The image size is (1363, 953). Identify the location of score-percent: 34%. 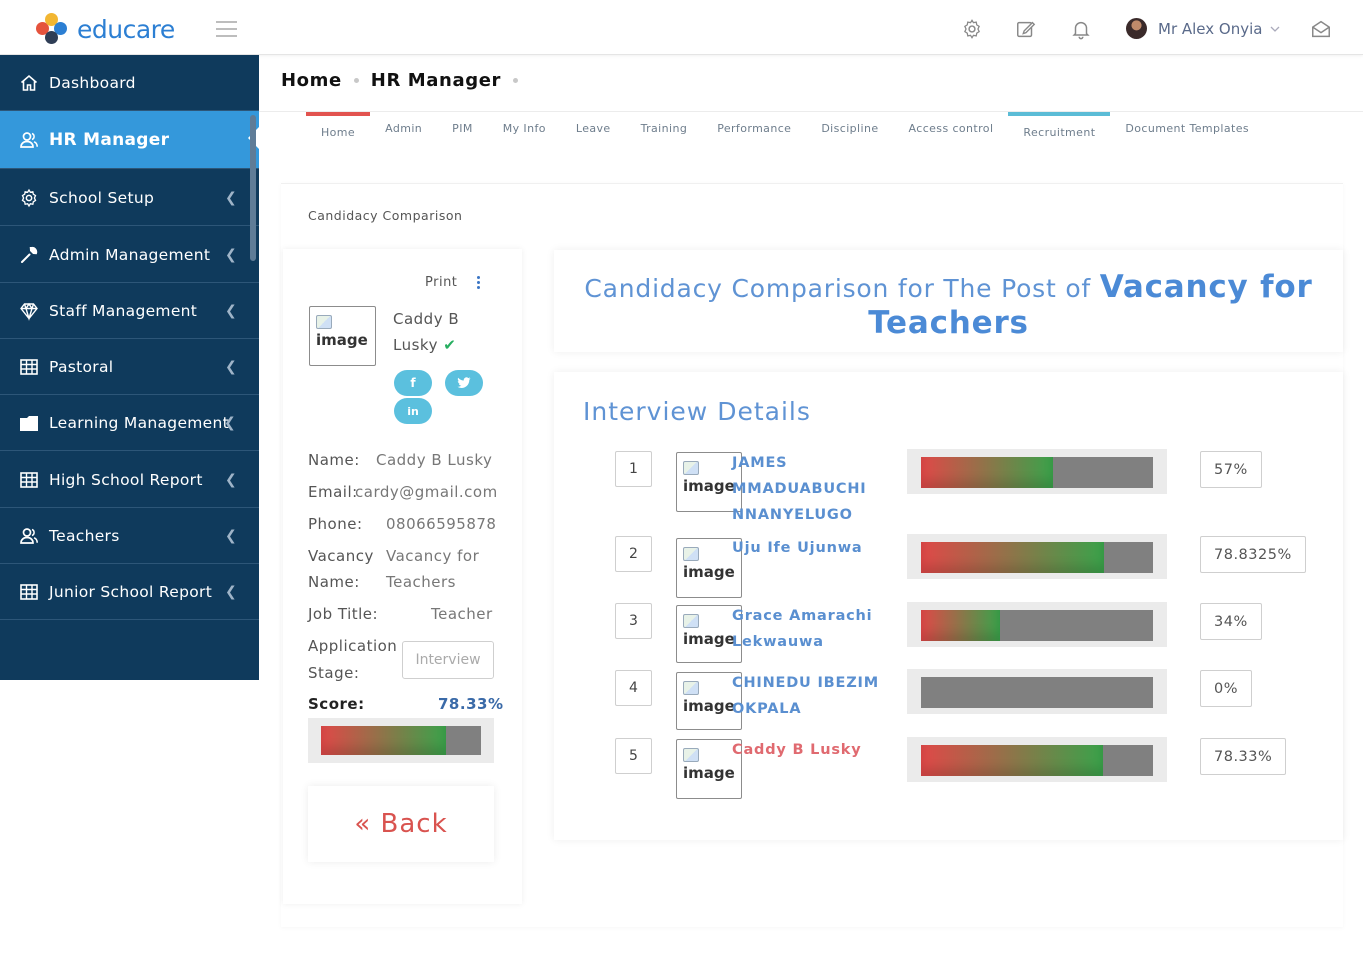
(1231, 621).